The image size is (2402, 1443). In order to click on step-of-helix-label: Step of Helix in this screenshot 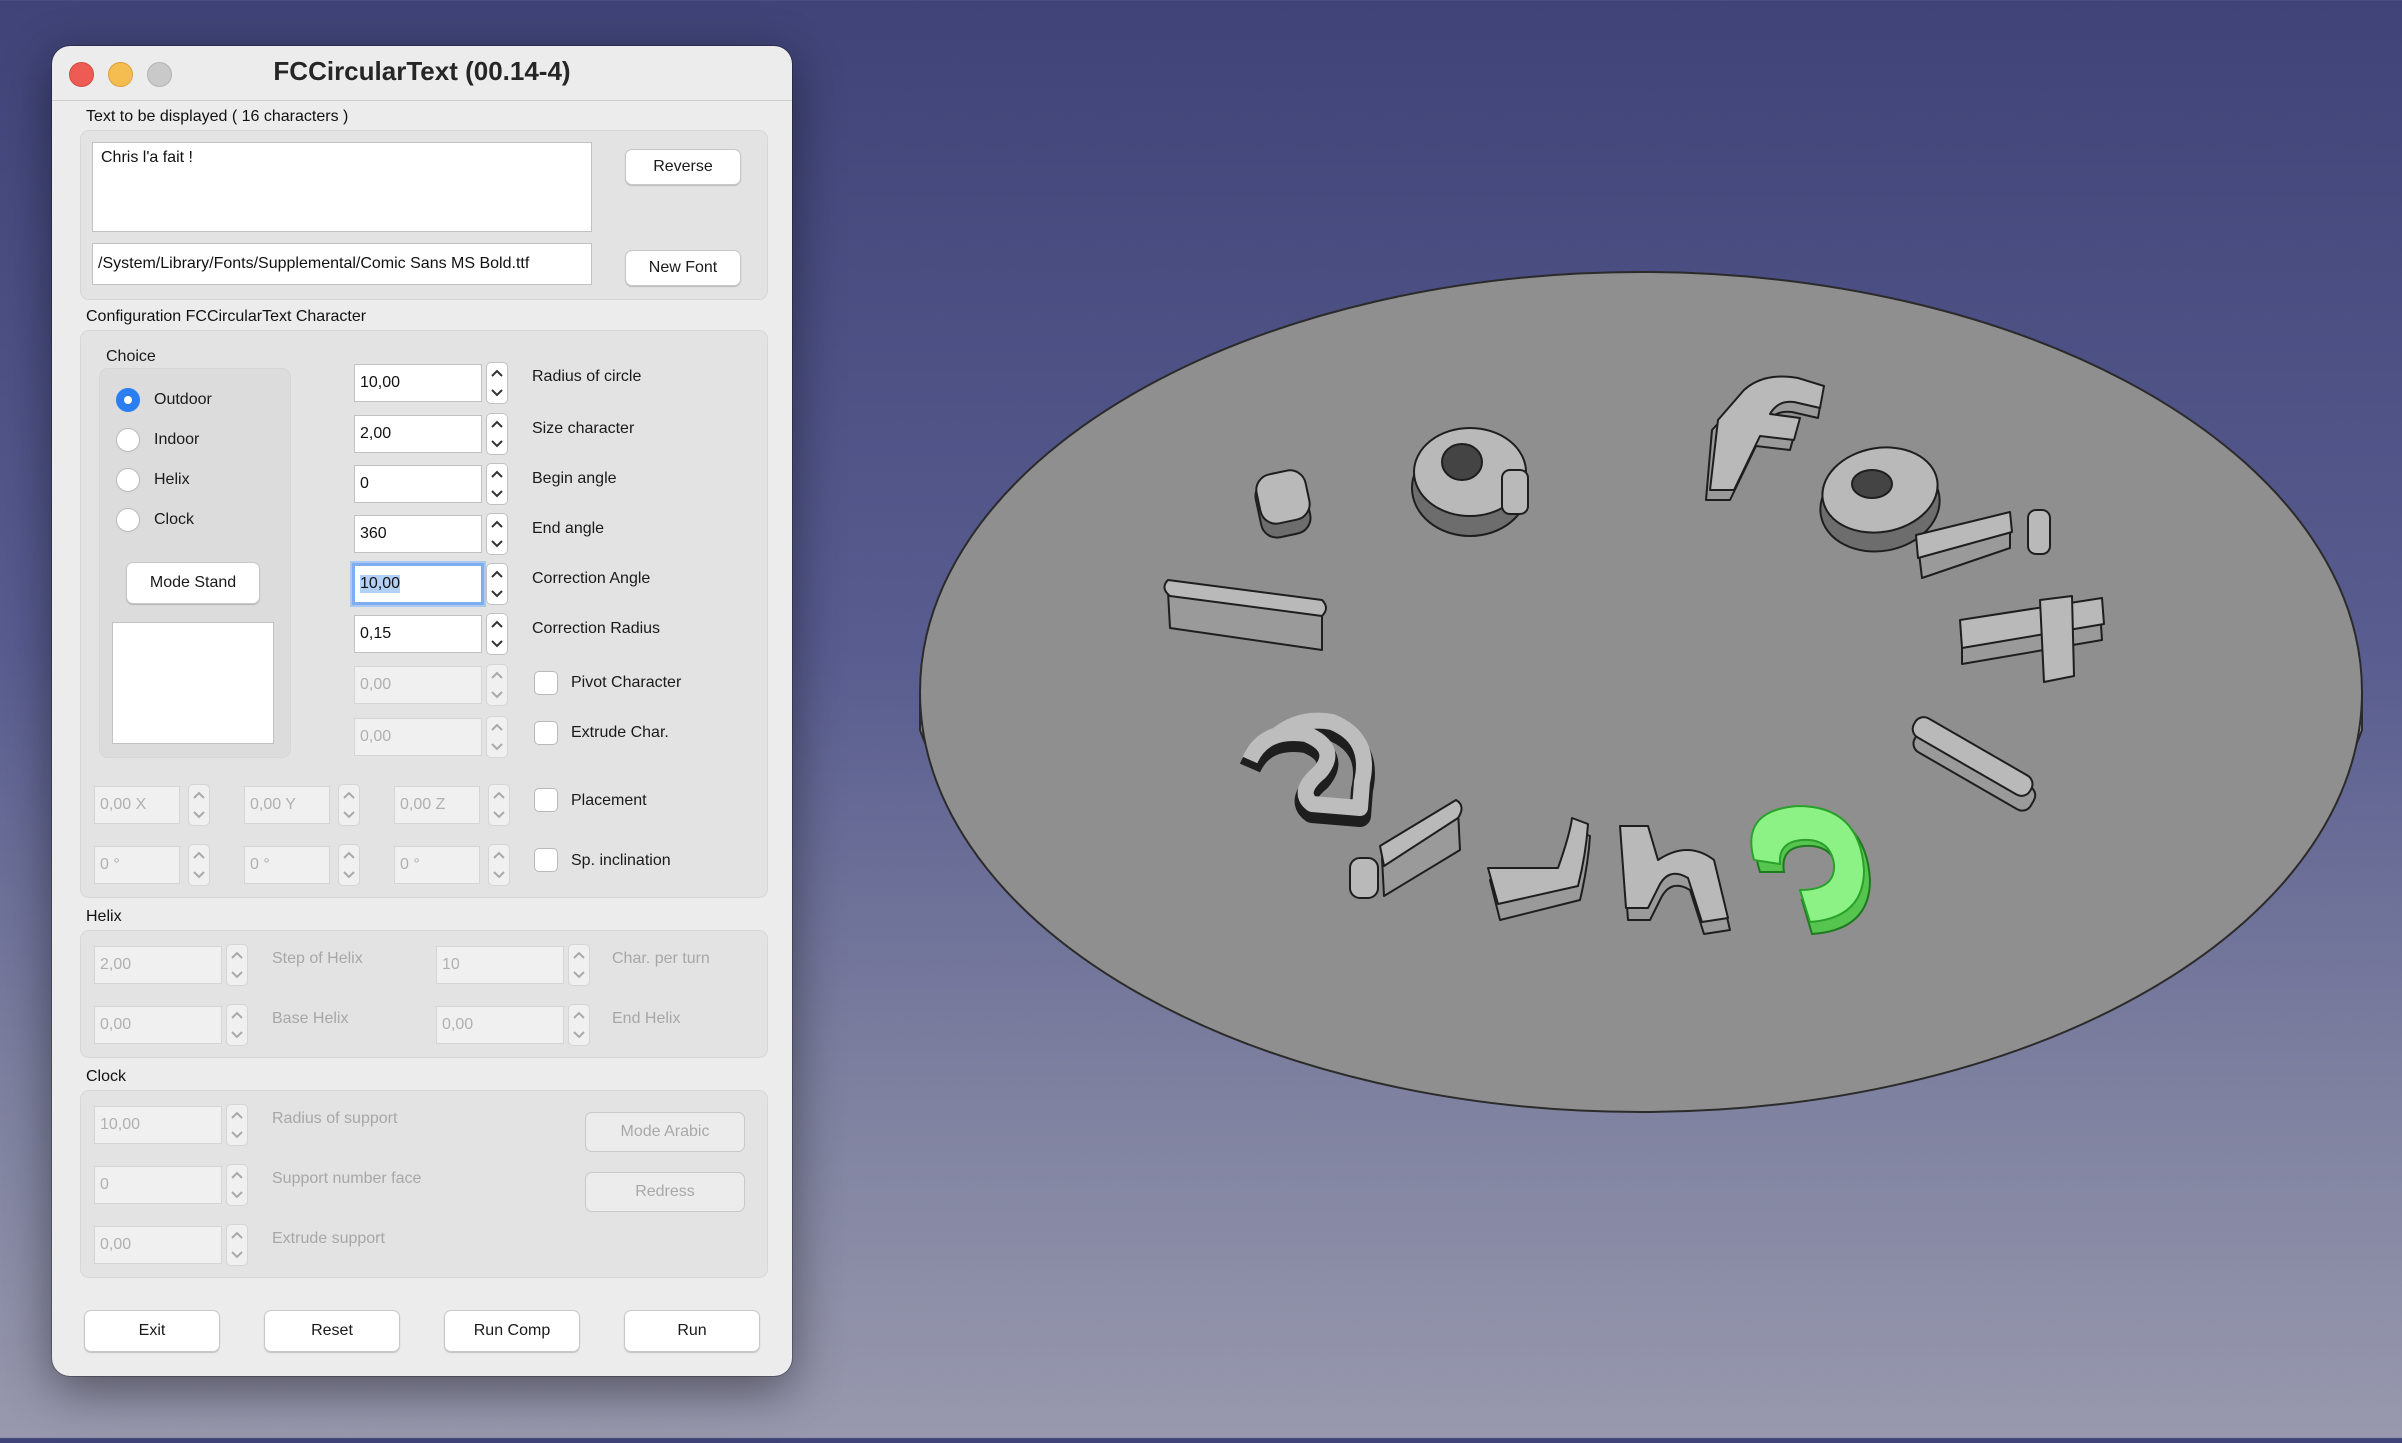, I will do `click(317, 958)`.